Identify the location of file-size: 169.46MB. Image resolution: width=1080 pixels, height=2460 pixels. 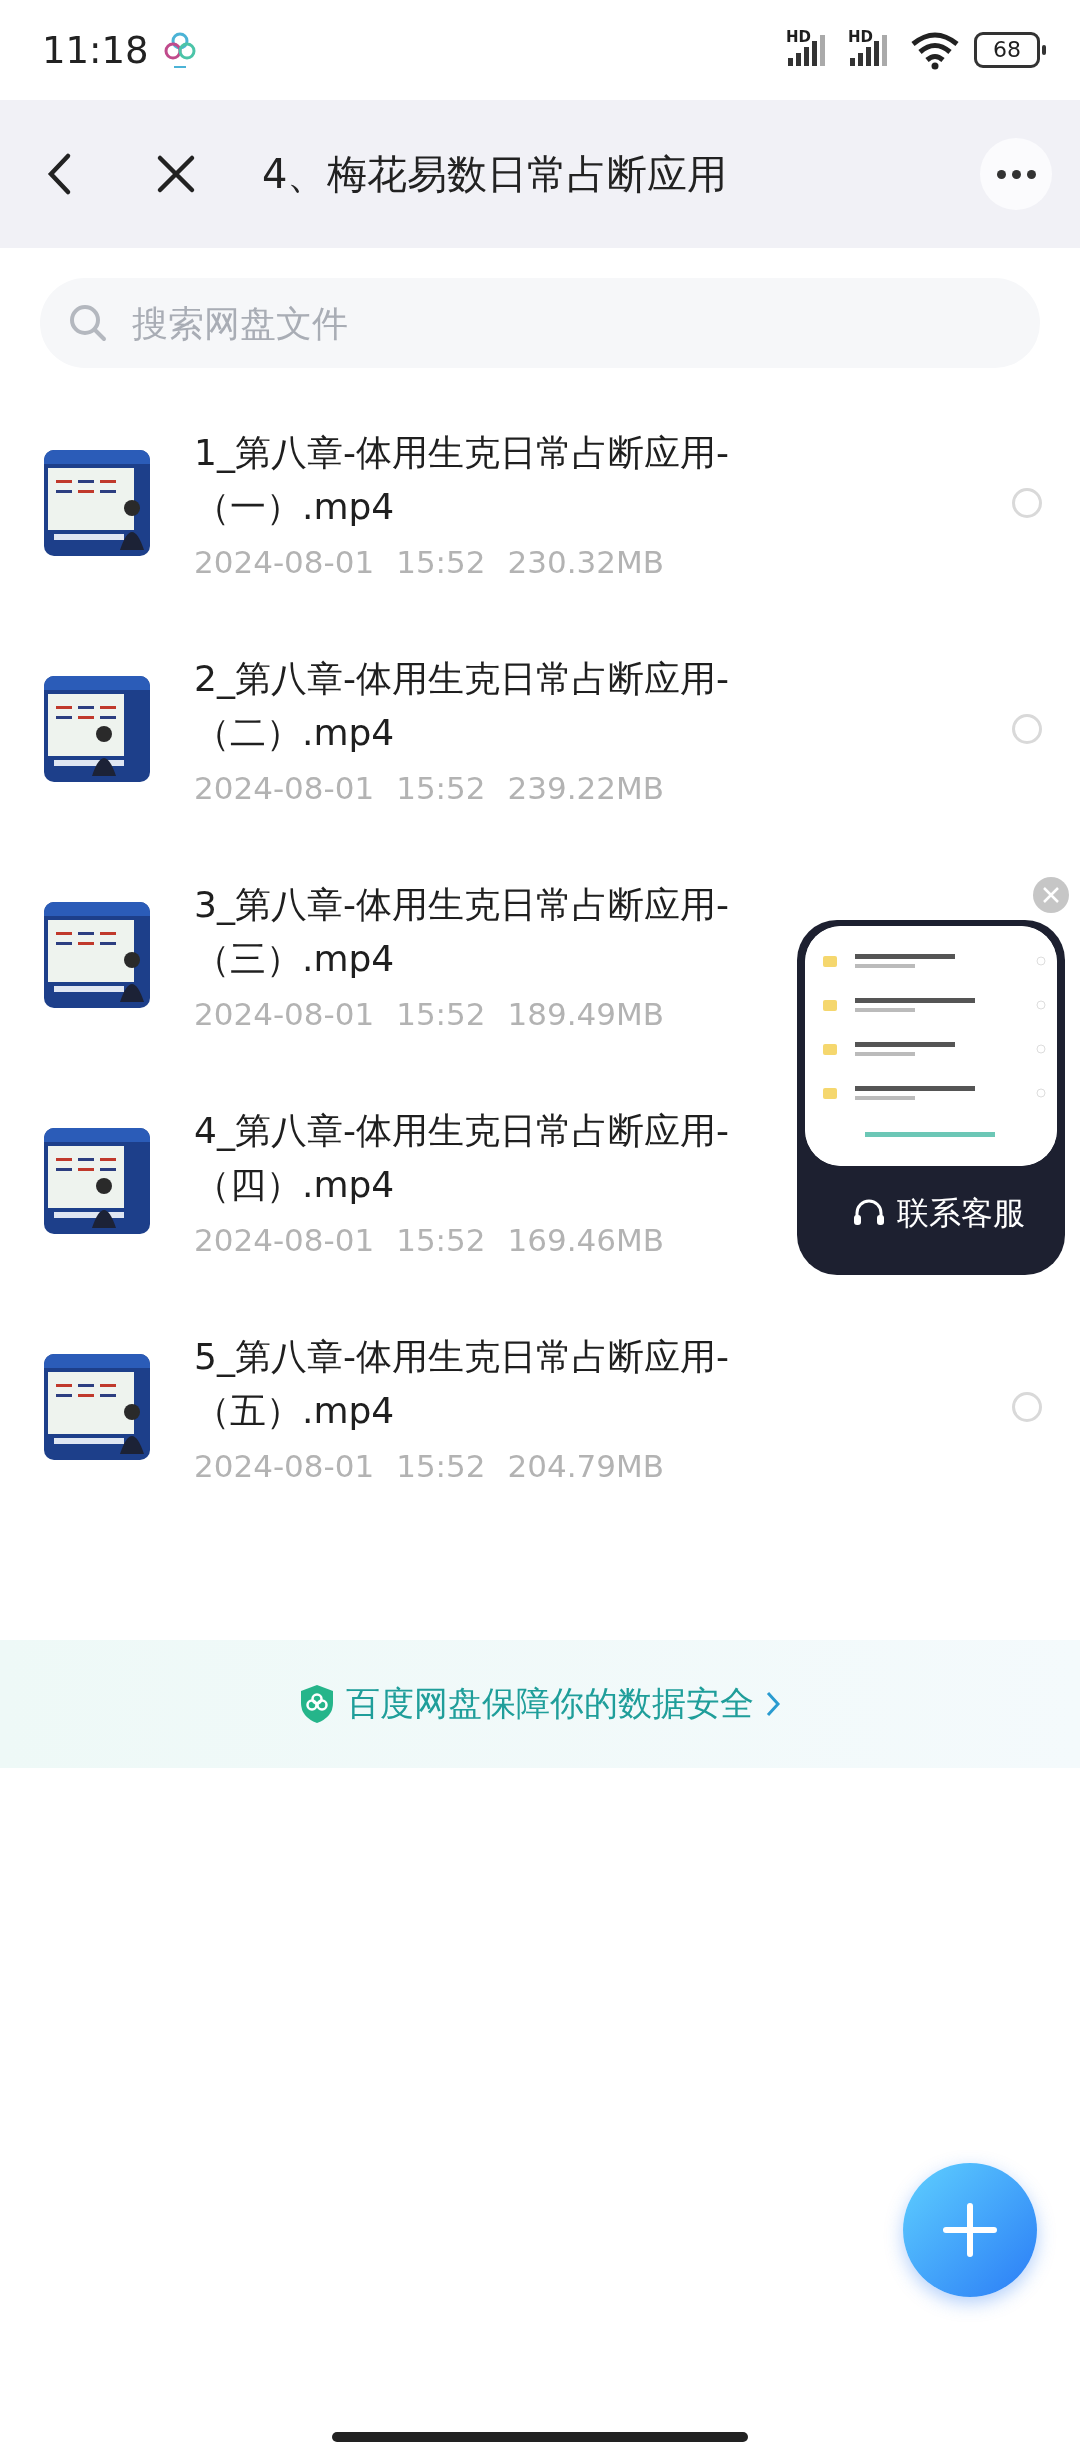
(585, 1240).